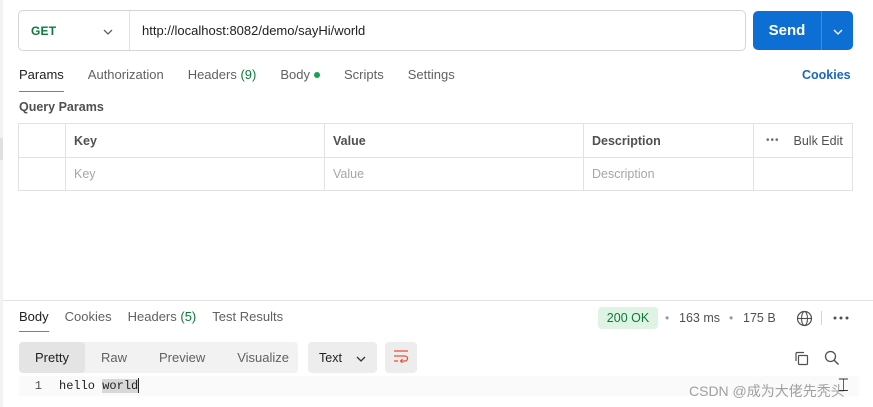 Image resolution: width=873 pixels, height=407 pixels. I want to click on tab-authorization: Authorization, so click(126, 77).